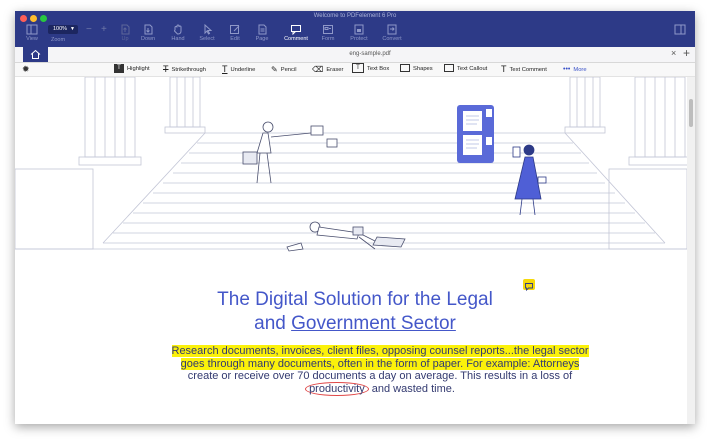  I want to click on select-label: Select, so click(207, 39).